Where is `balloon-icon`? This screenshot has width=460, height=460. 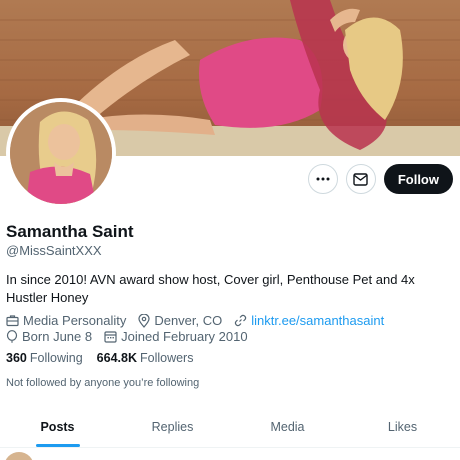
balloon-icon is located at coordinates (12, 335).